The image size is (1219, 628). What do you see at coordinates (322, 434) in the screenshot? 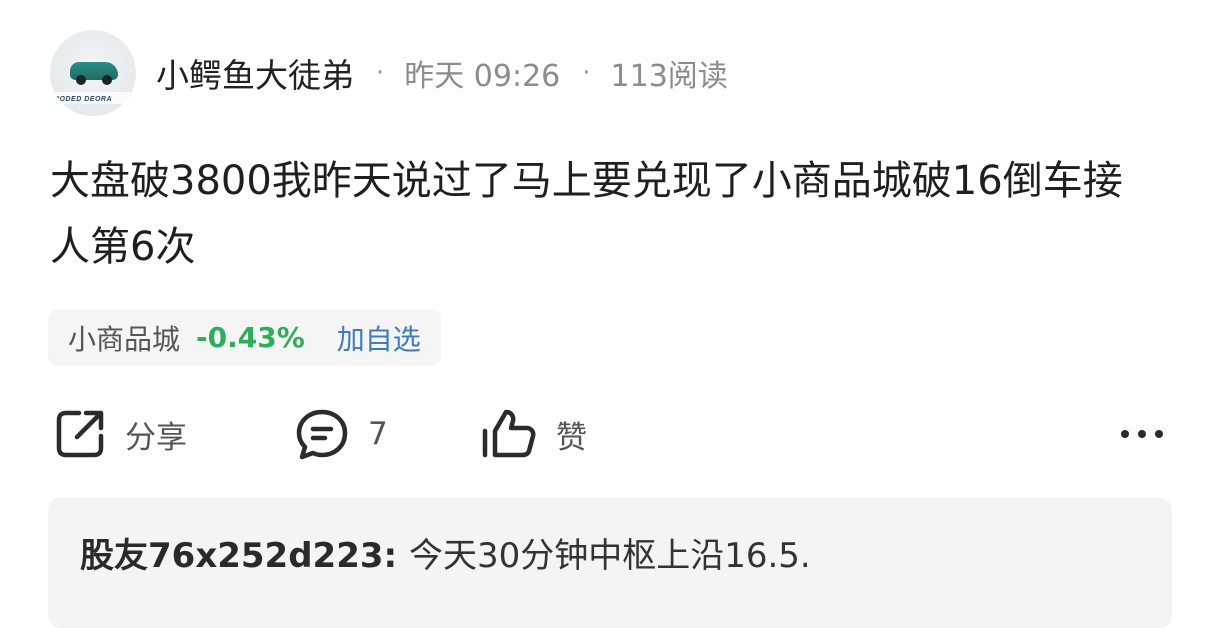
I see `comment-icon` at bounding box center [322, 434].